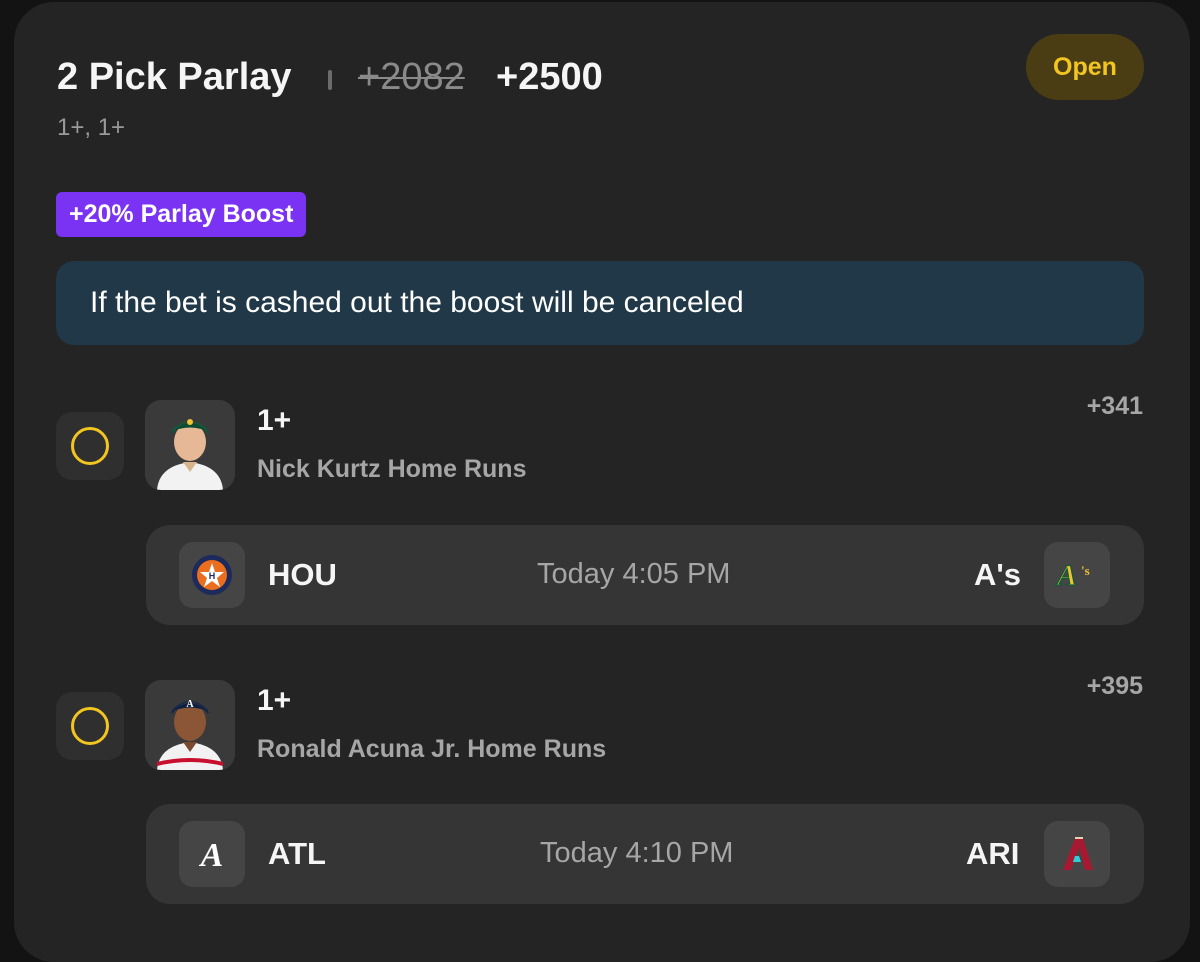 Image resolution: width=1200 pixels, height=962 pixels. What do you see at coordinates (302, 574) in the screenshot?
I see `away-team: HOU` at bounding box center [302, 574].